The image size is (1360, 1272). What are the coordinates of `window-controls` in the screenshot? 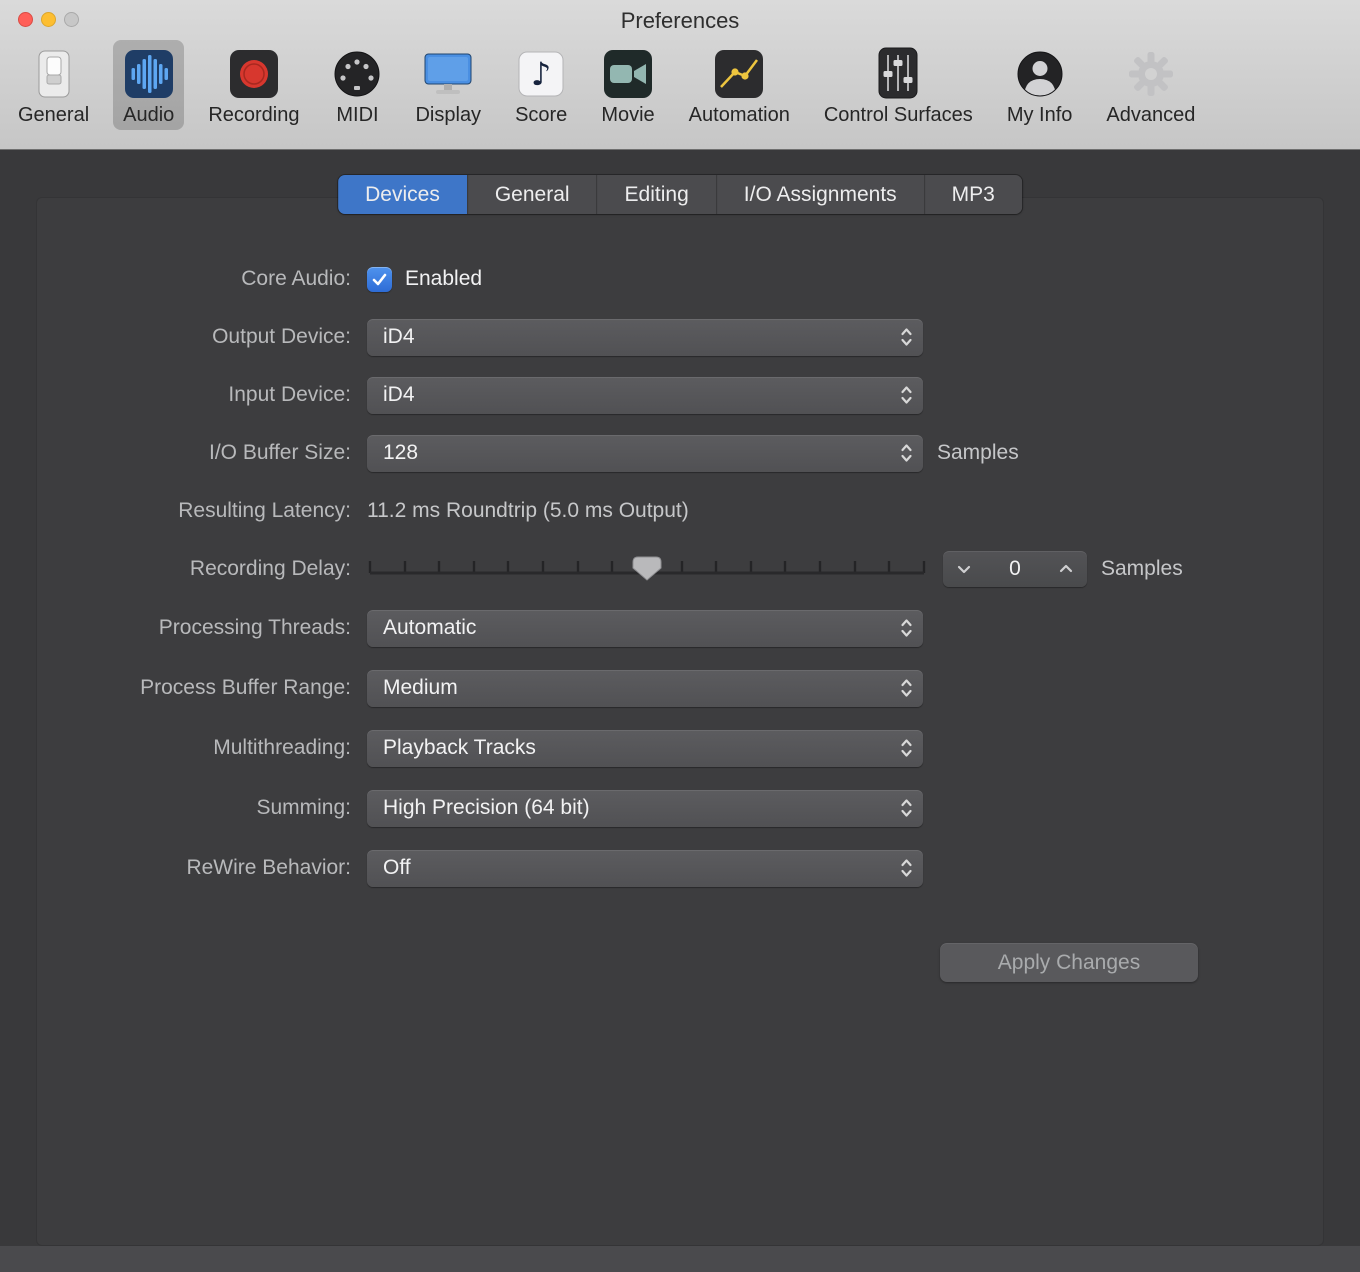 It's located at (48, 19).